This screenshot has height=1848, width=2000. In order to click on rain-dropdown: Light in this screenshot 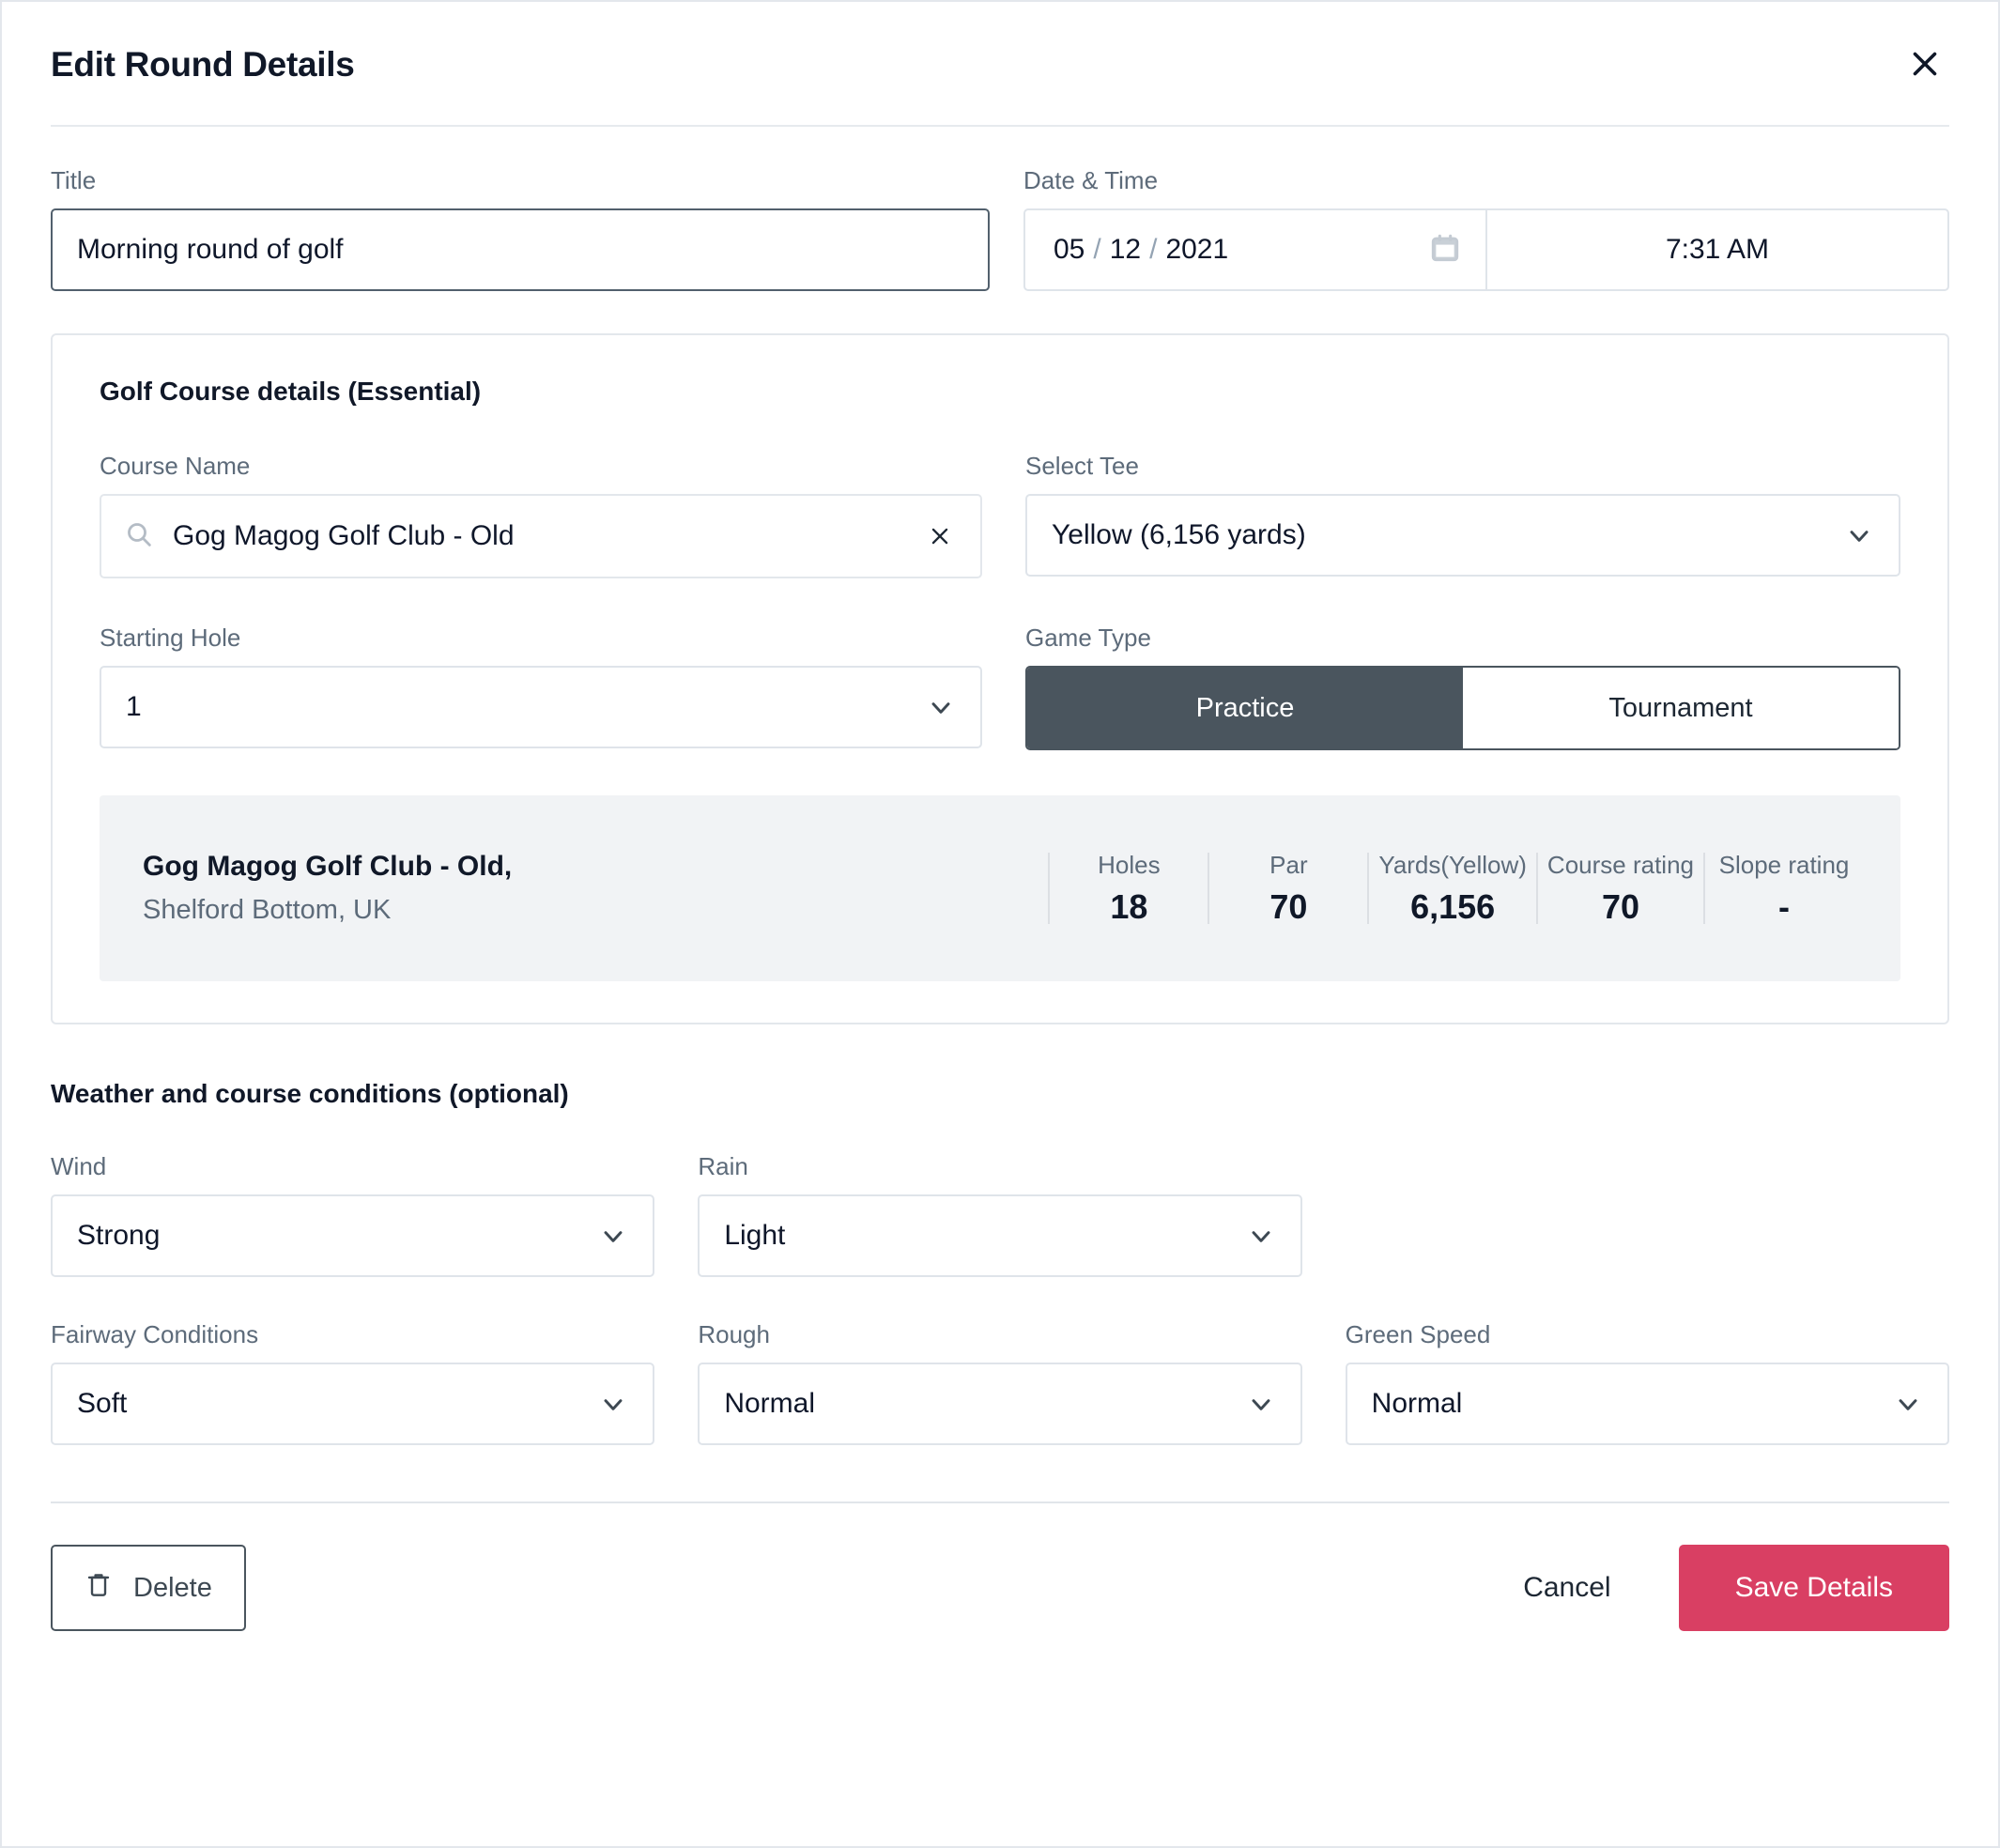, I will do `click(1000, 1235)`.